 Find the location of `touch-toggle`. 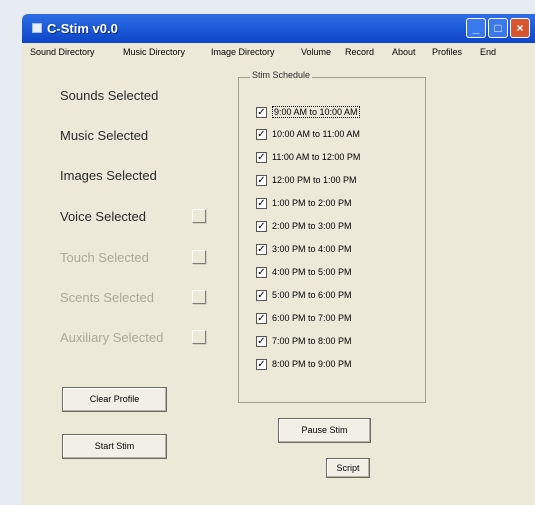

touch-toggle is located at coordinates (199, 257).